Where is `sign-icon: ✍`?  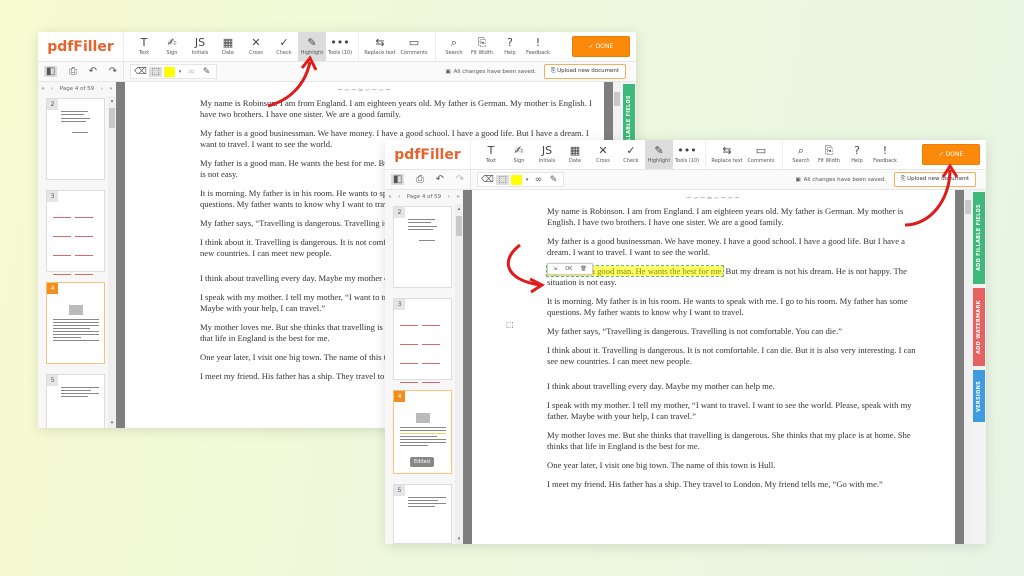
sign-icon: ✍ is located at coordinates (172, 42).